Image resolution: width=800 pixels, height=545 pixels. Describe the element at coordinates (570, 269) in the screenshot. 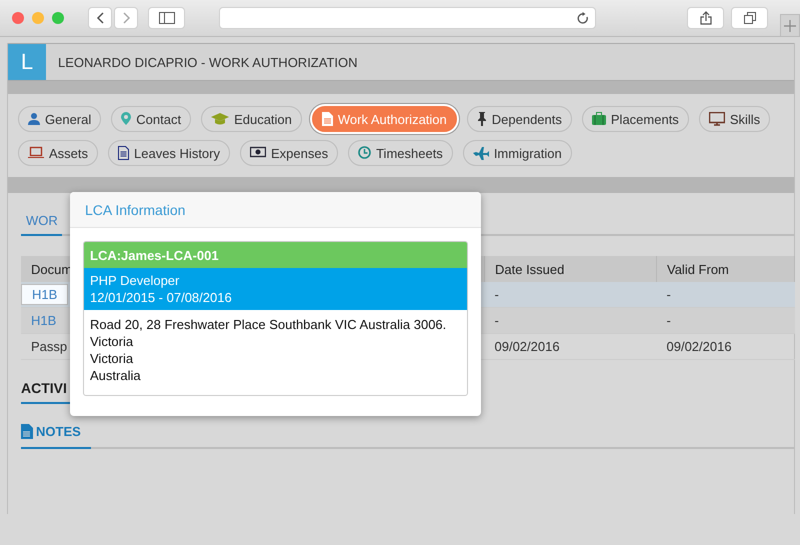

I see `column-header: Date Issued` at that location.